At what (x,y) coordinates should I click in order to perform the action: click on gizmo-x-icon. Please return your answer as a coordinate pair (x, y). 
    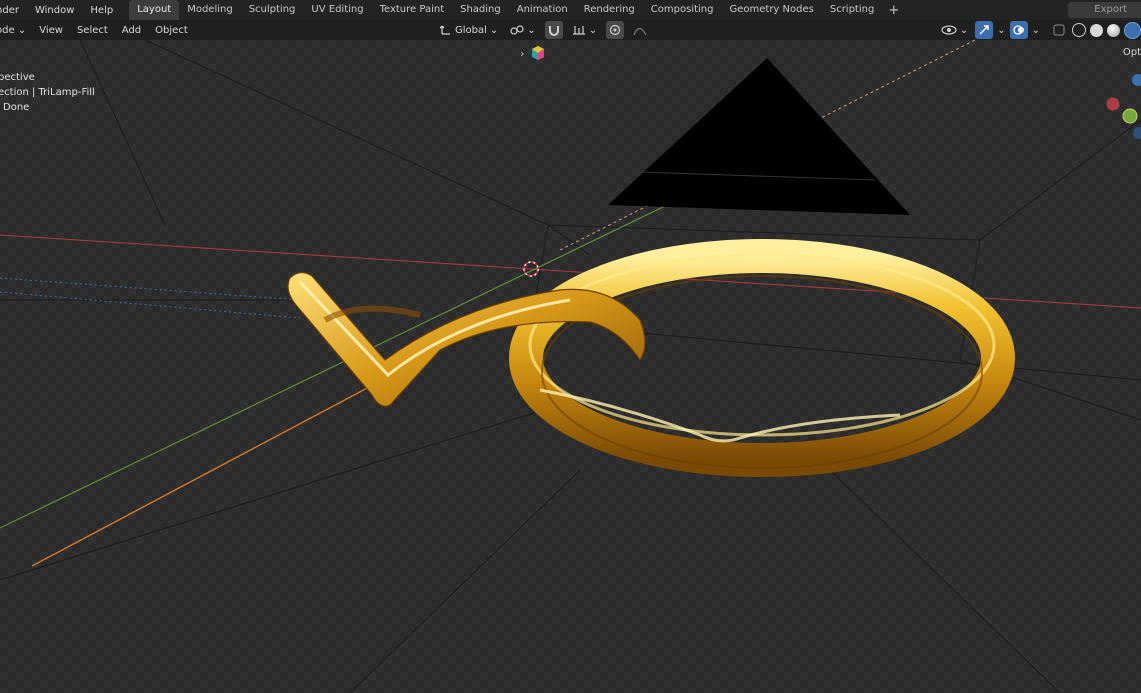
    Looking at the image, I should click on (1113, 104).